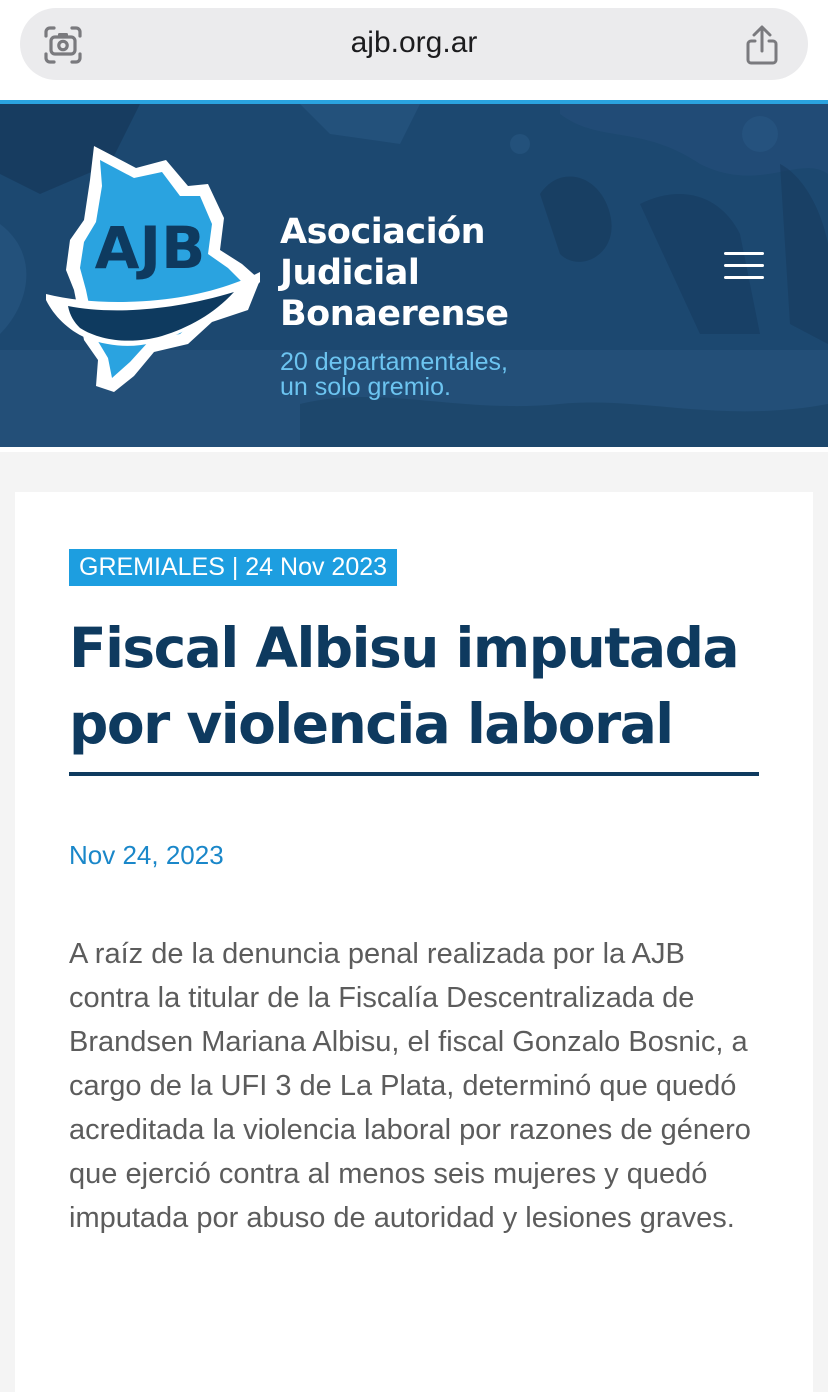 The width and height of the screenshot is (828, 1392). I want to click on title-underline, so click(414, 774).